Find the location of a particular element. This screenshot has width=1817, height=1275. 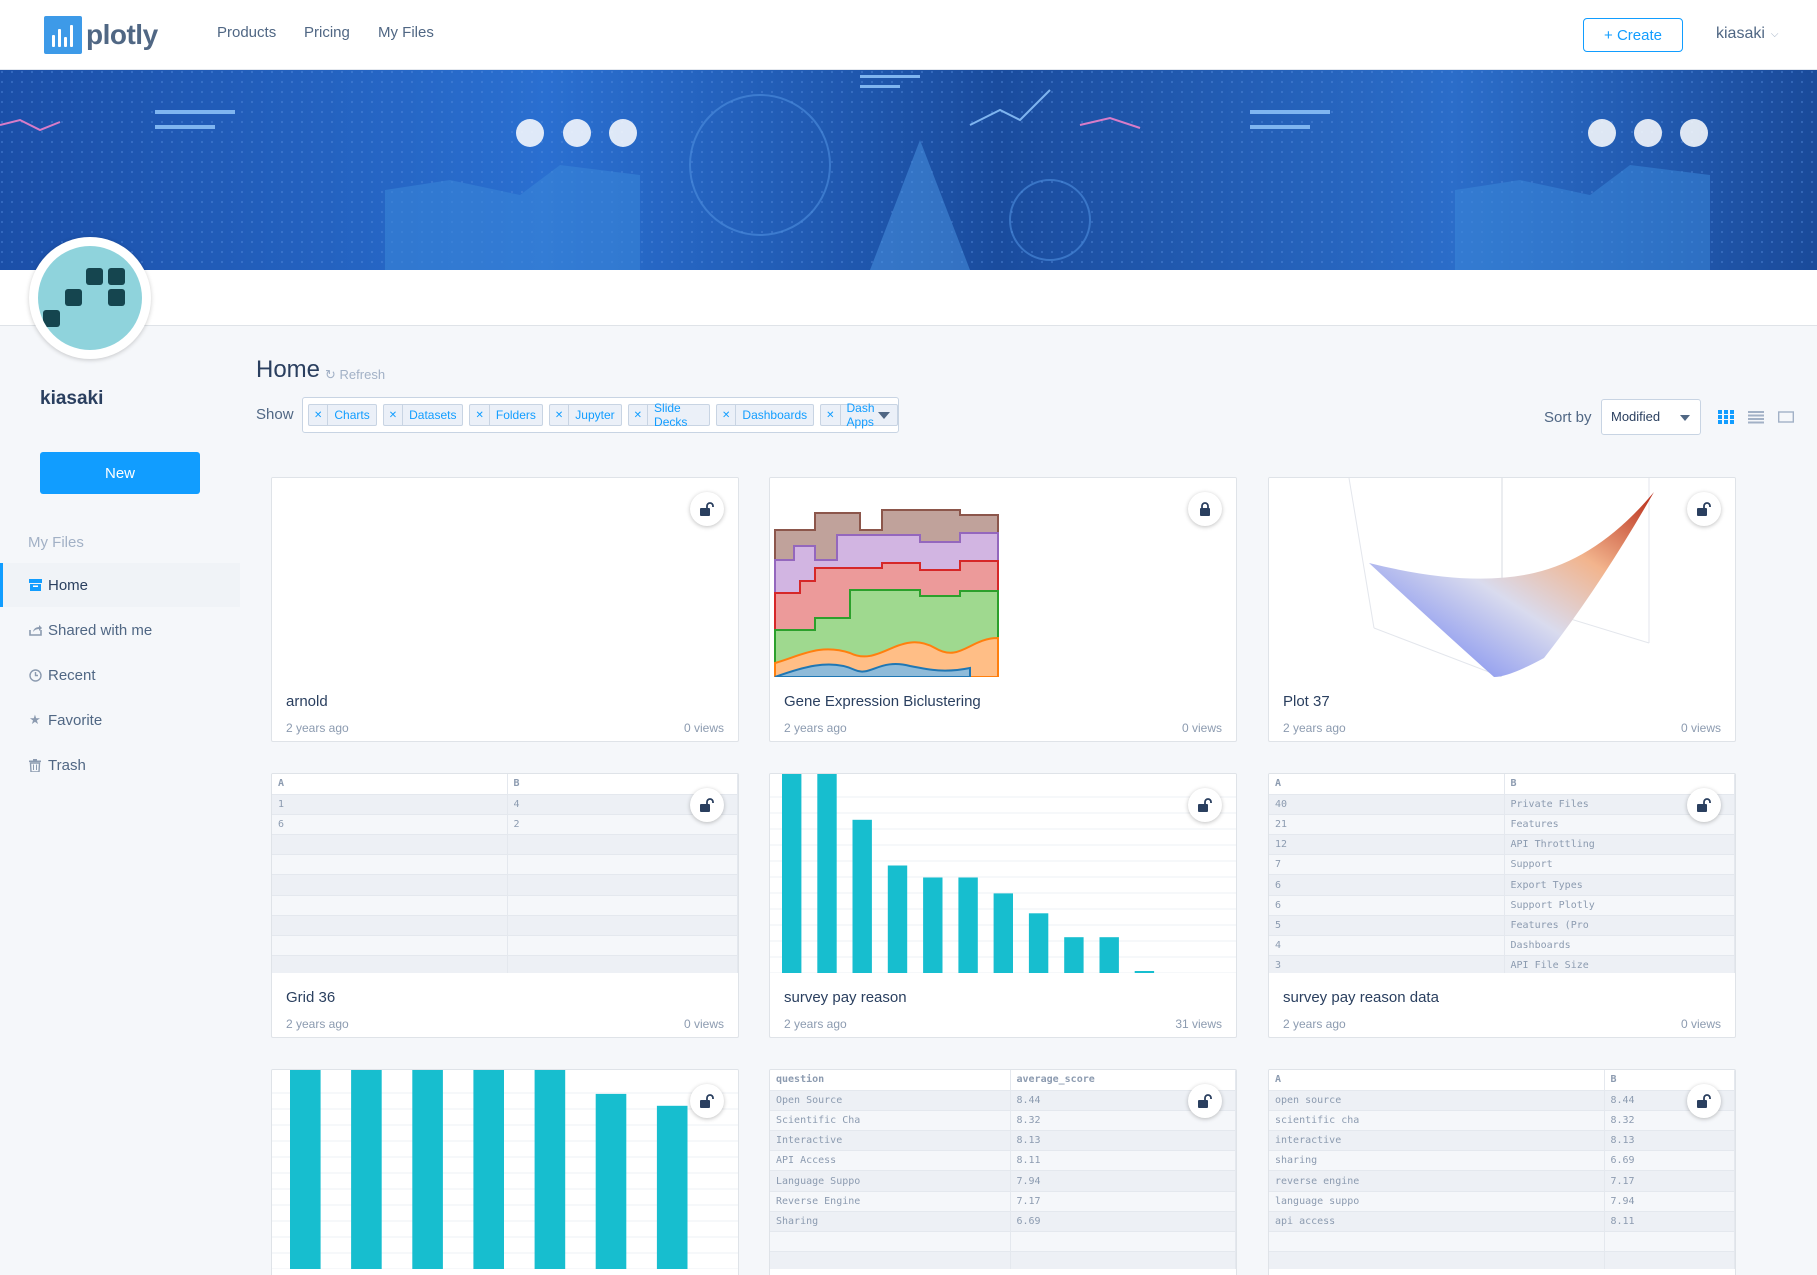

grid-view-icon is located at coordinates (1726, 417).